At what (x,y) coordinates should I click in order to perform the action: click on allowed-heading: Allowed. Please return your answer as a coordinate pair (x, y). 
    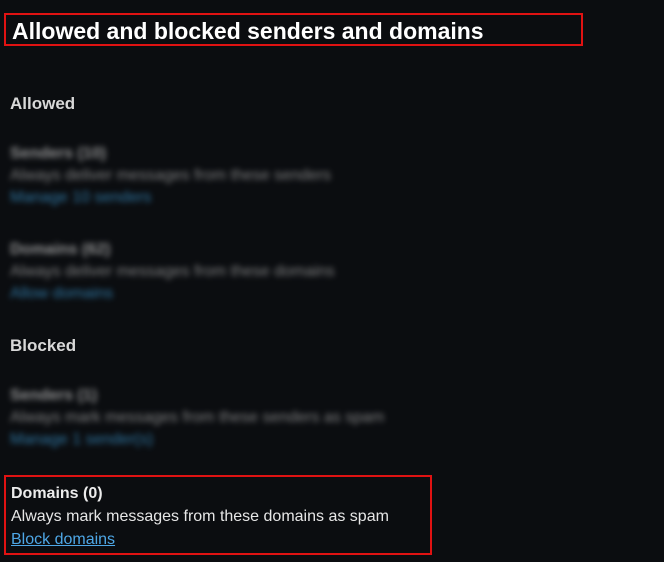
    Looking at the image, I should click on (43, 103).